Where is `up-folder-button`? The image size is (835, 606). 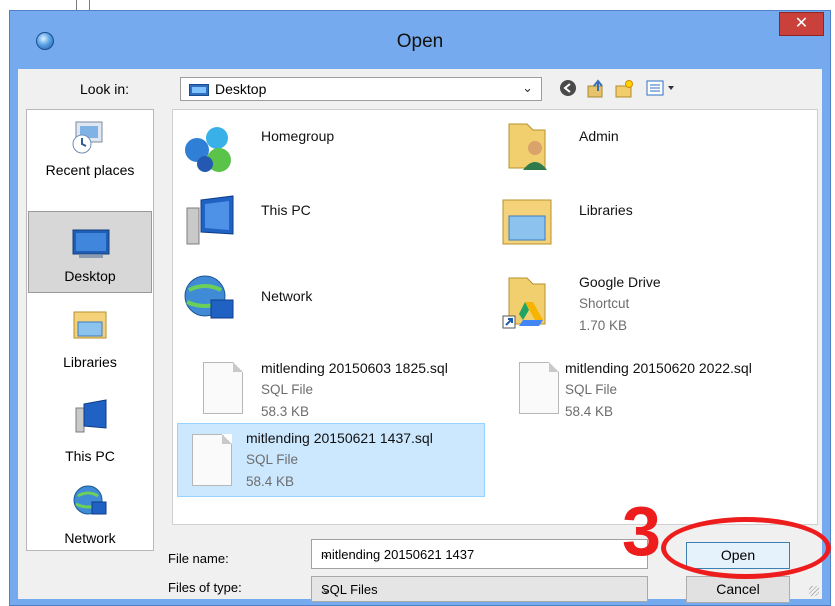 up-folder-button is located at coordinates (596, 89).